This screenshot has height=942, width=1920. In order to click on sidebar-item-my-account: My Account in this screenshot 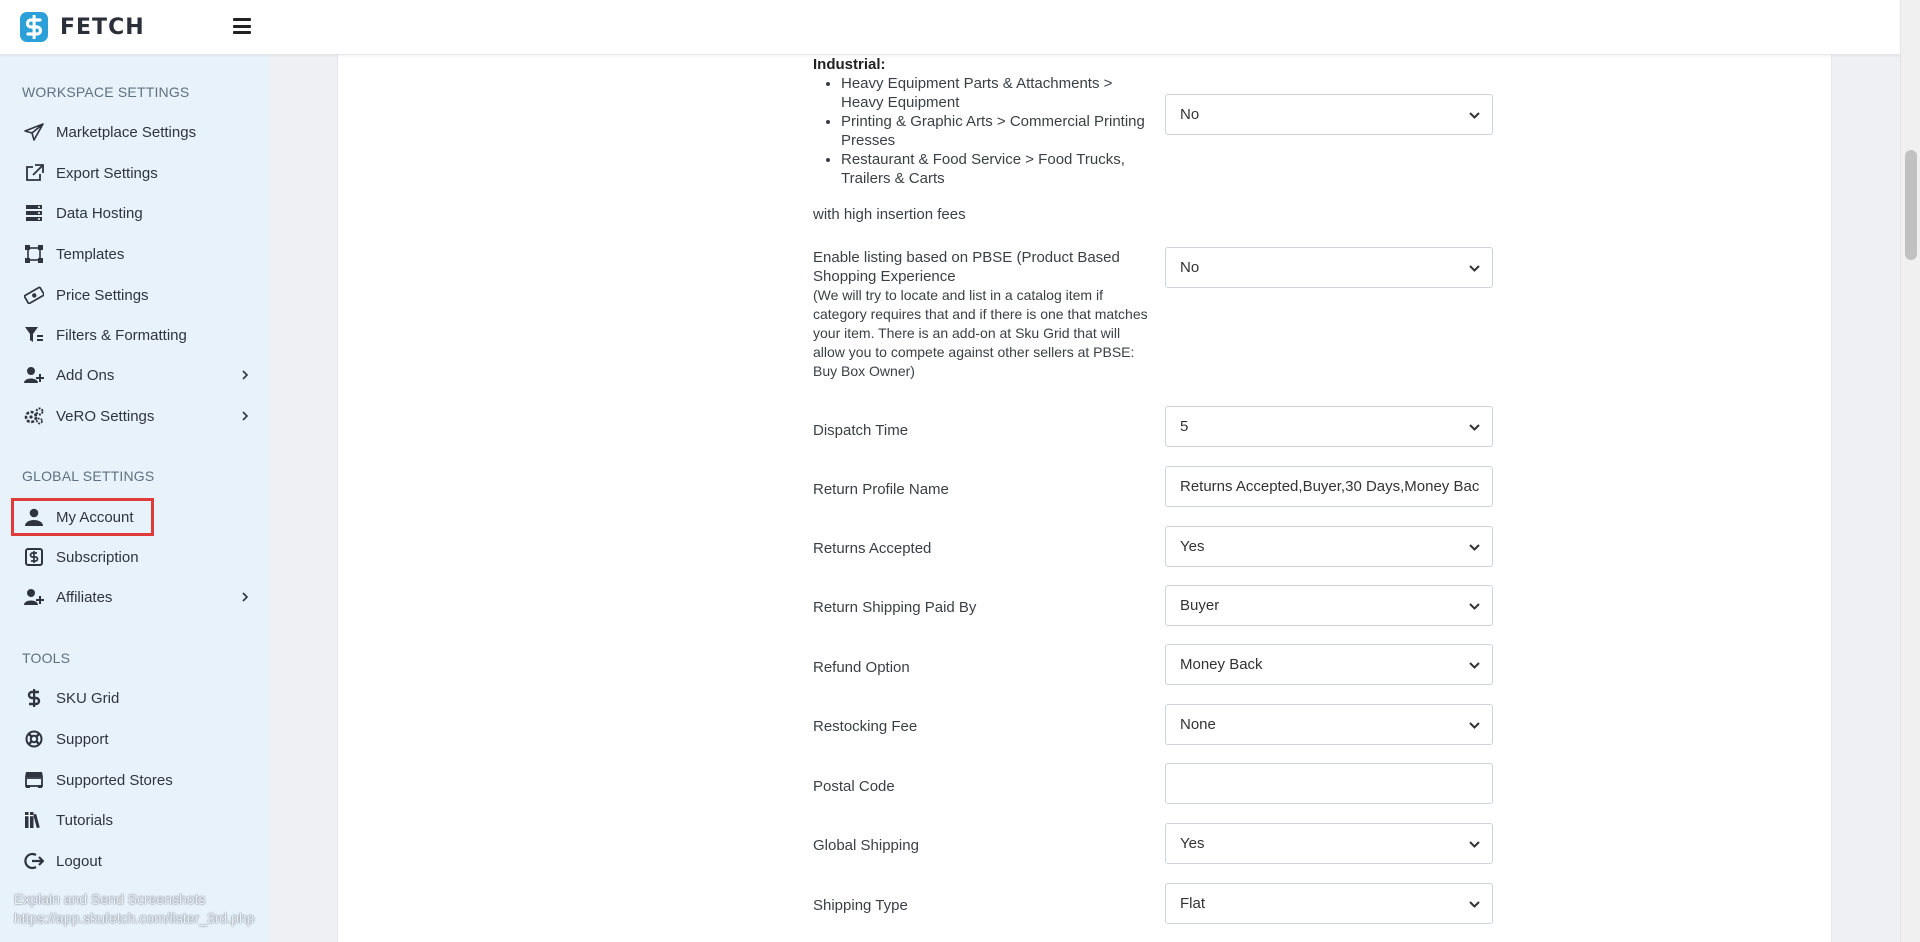, I will do `click(82, 517)`.